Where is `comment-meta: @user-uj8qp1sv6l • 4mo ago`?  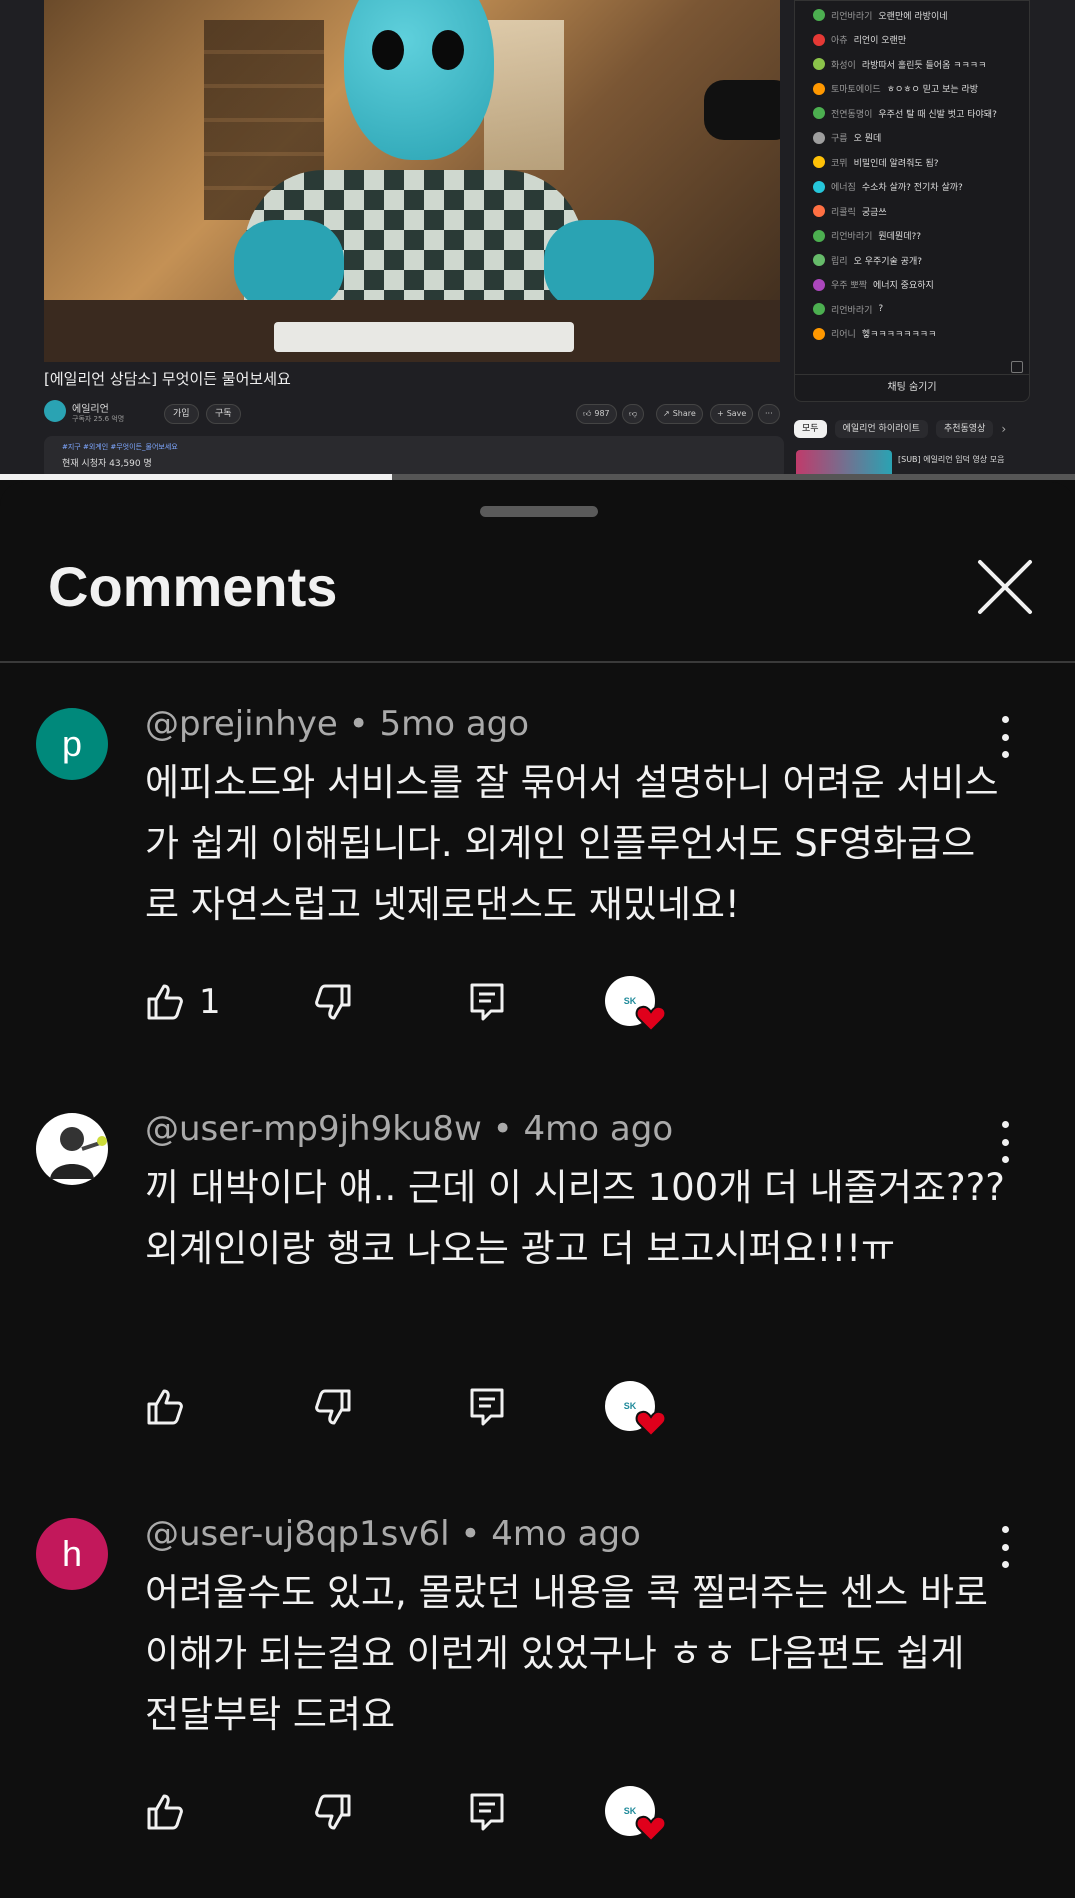 comment-meta: @user-uj8qp1sv6l • 4mo ago is located at coordinates (393, 1534).